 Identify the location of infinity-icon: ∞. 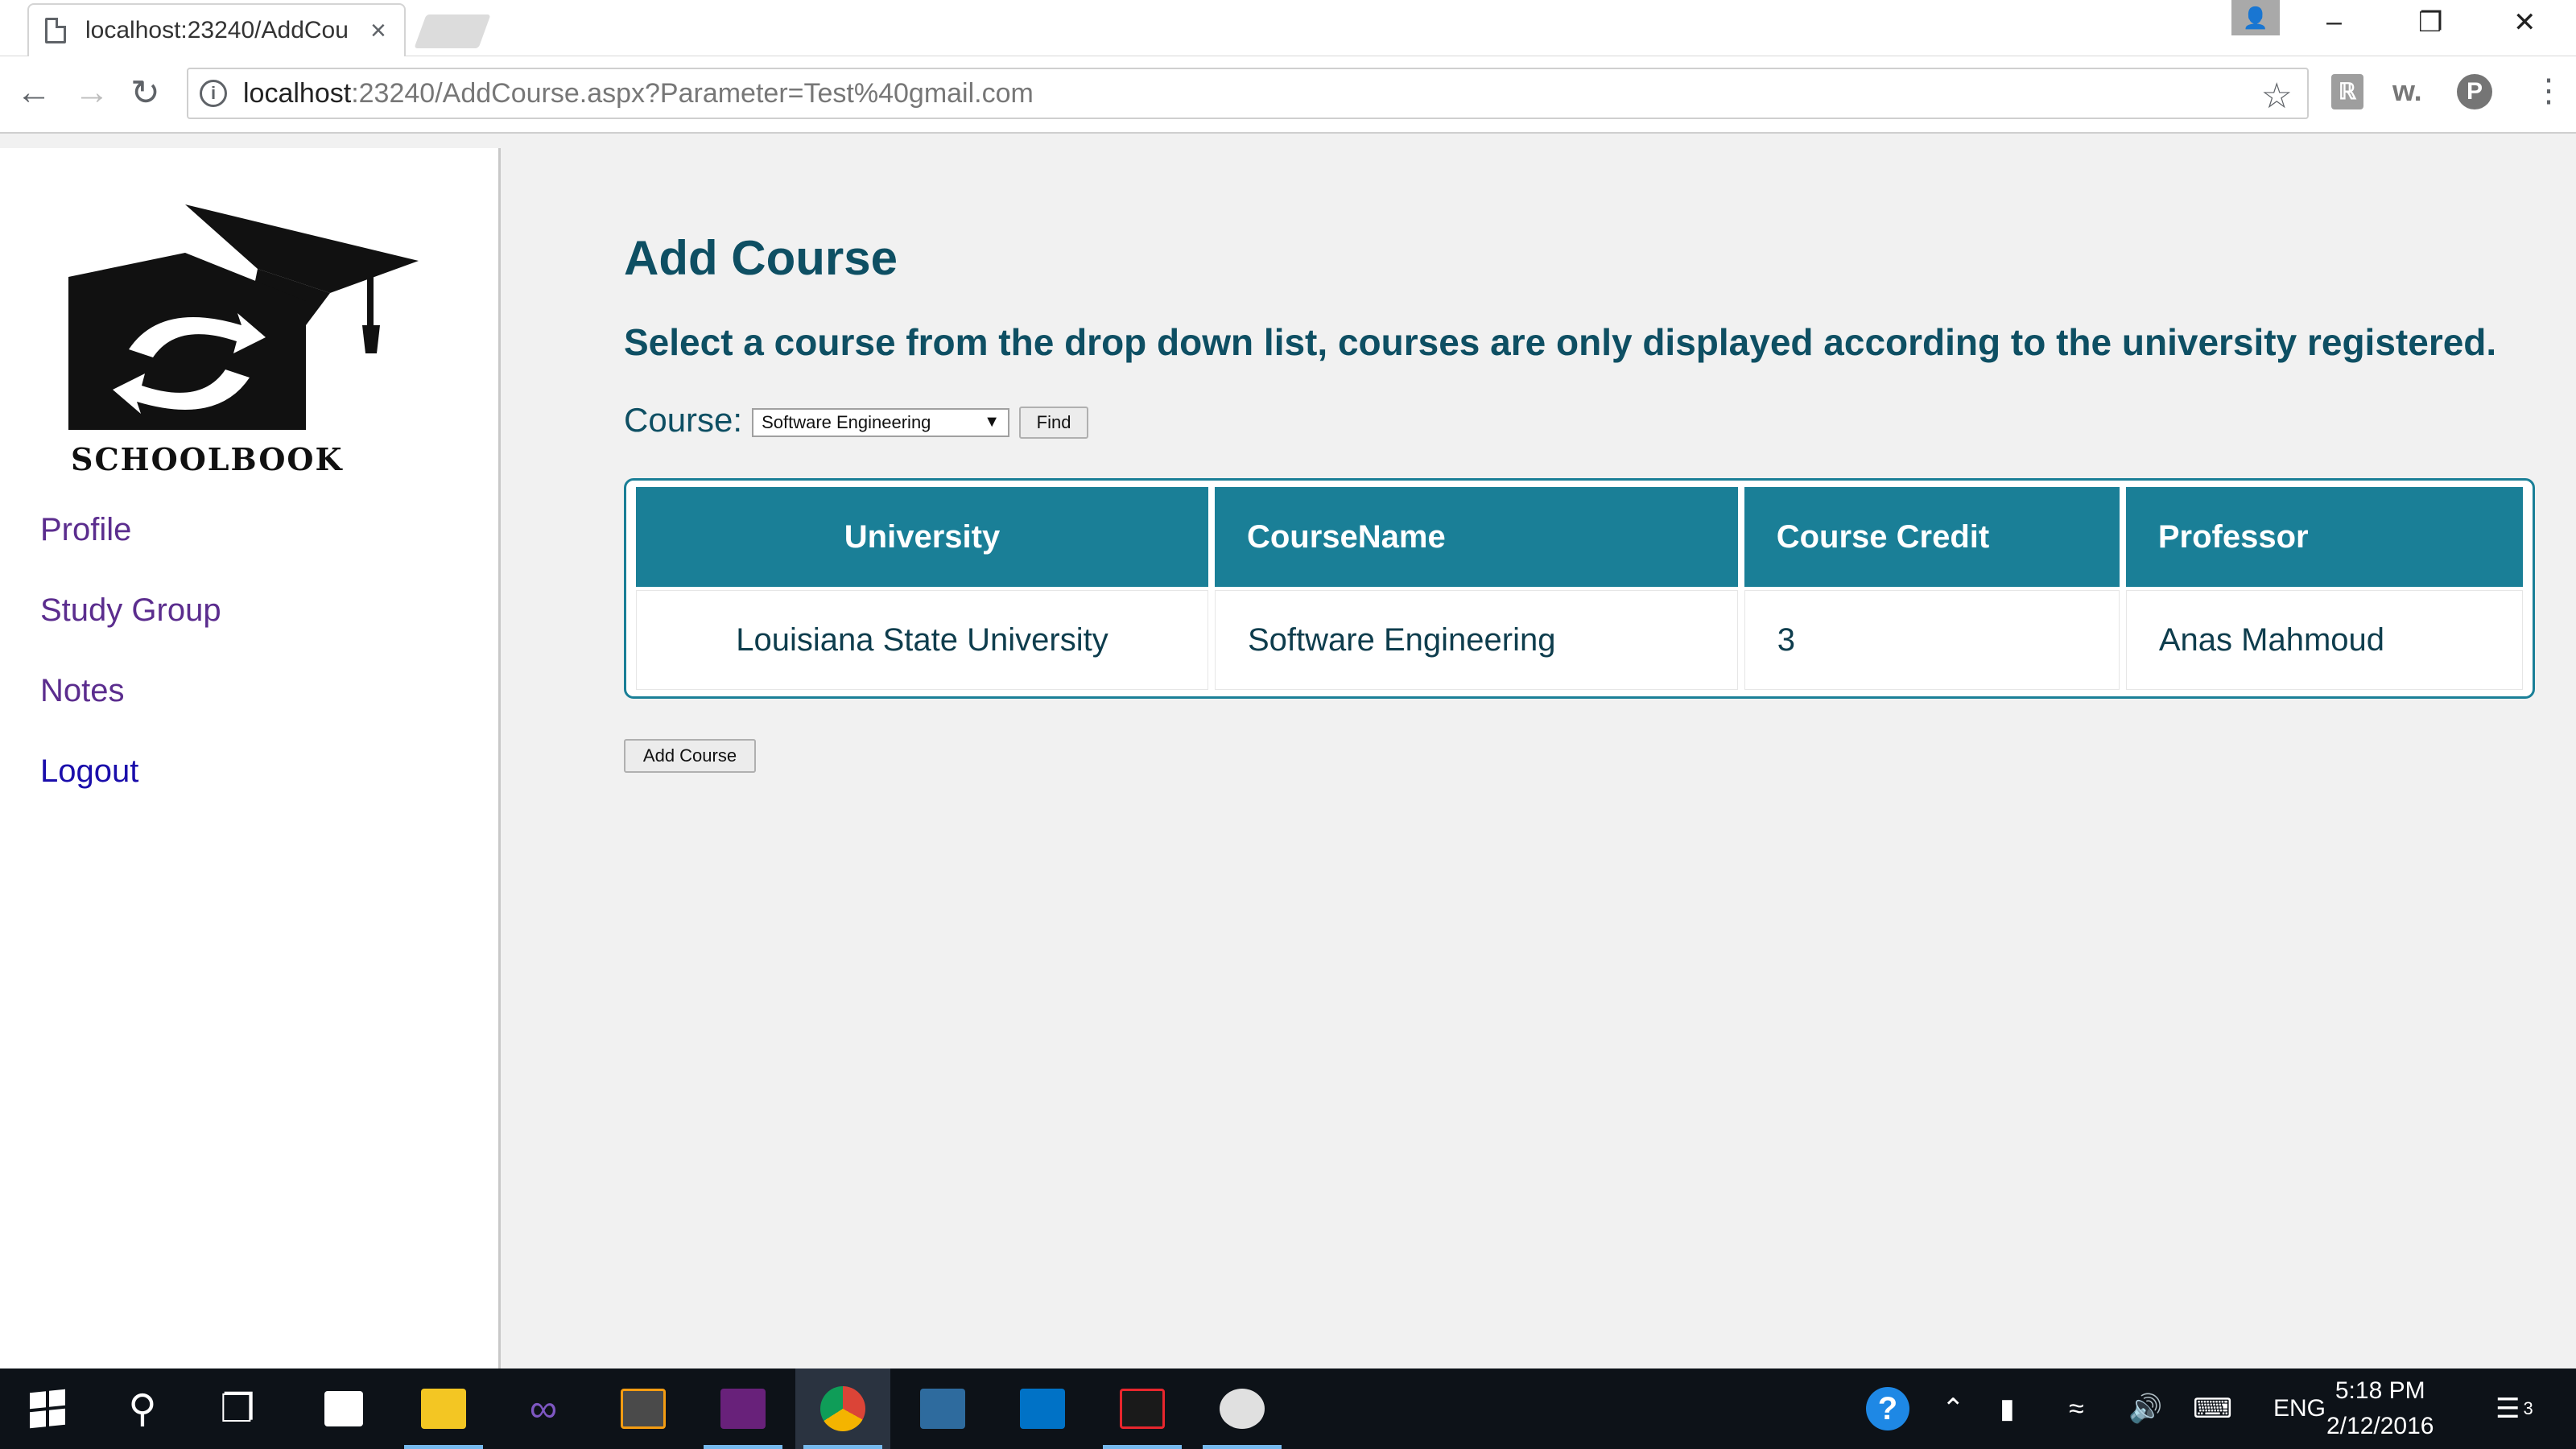
(543, 1408).